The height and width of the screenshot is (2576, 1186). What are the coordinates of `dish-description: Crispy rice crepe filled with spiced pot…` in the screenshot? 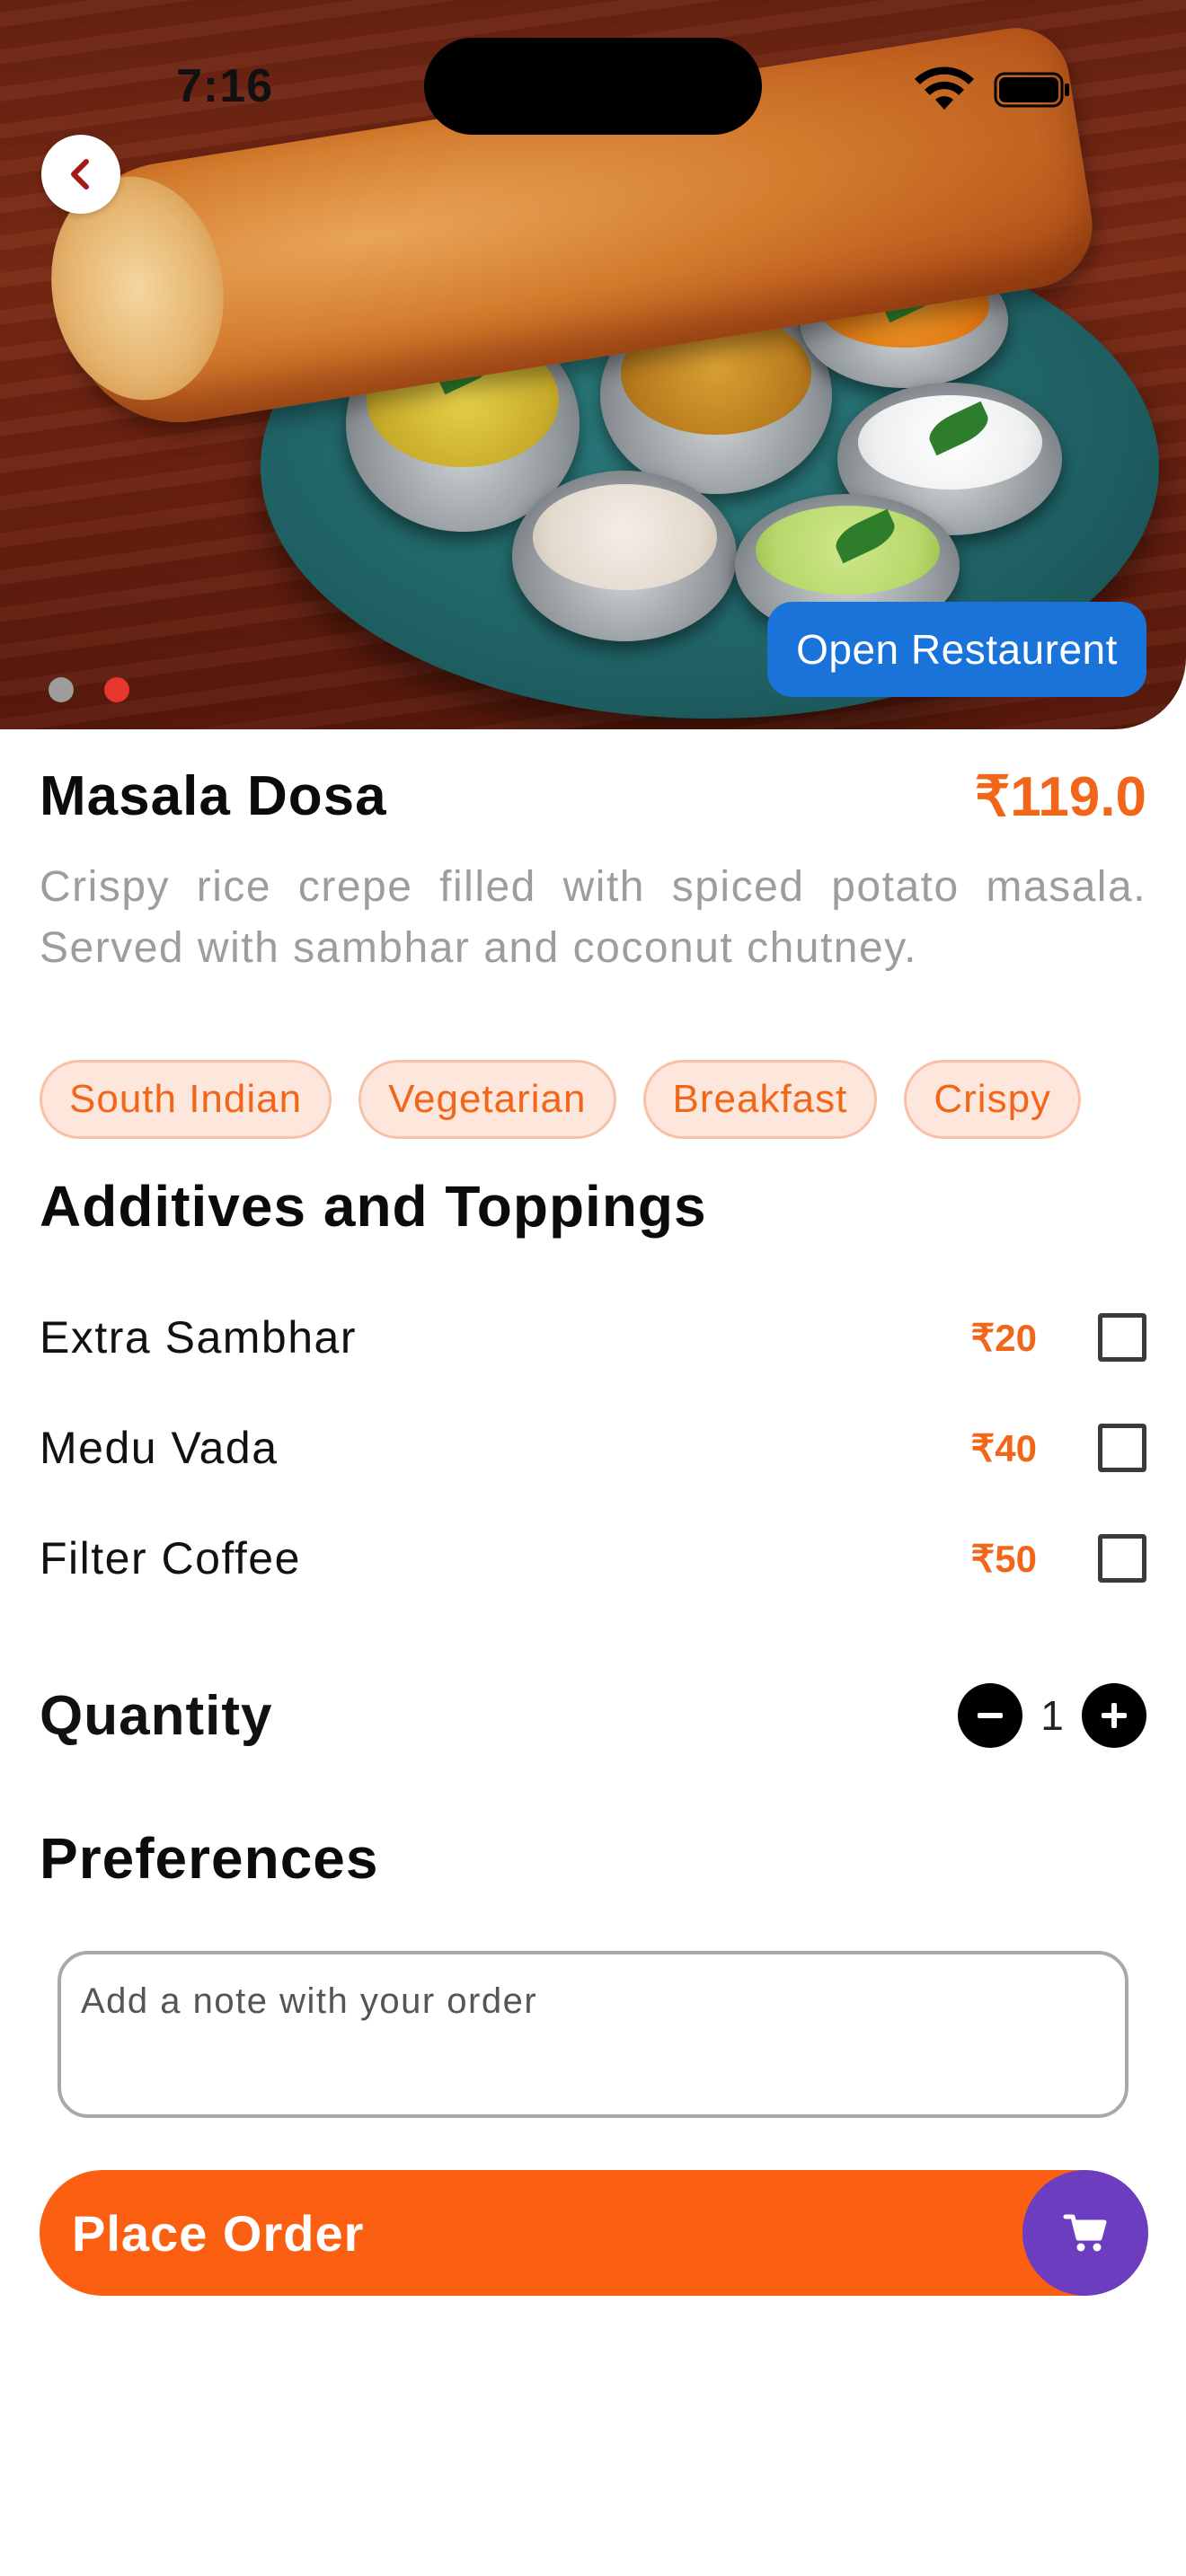 It's located at (593, 917).